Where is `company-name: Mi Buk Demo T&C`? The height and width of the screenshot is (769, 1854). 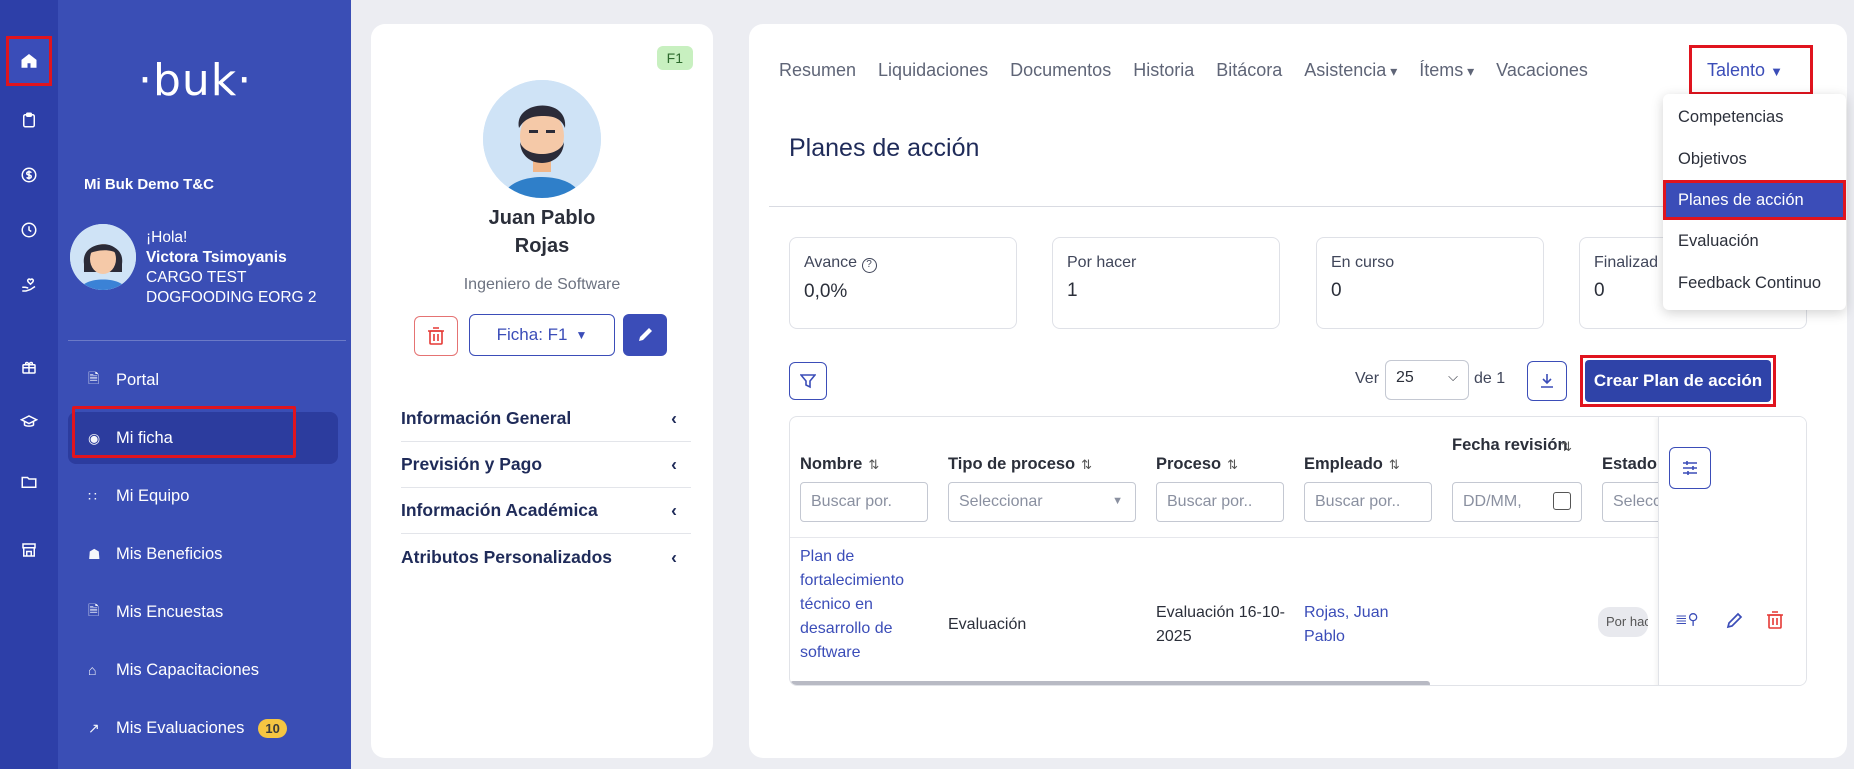 company-name: Mi Buk Demo T&C is located at coordinates (149, 184).